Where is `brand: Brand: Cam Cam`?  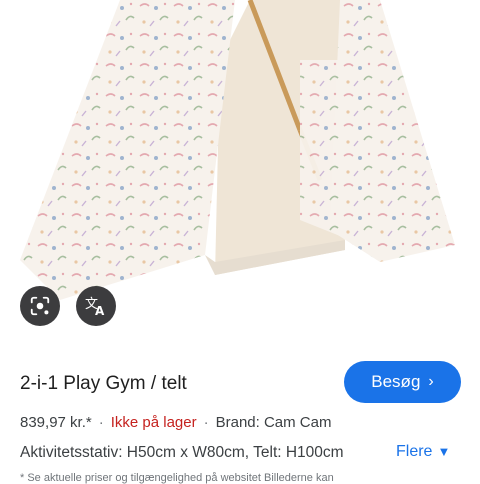
brand: Brand: Cam Cam is located at coordinates (273, 422).